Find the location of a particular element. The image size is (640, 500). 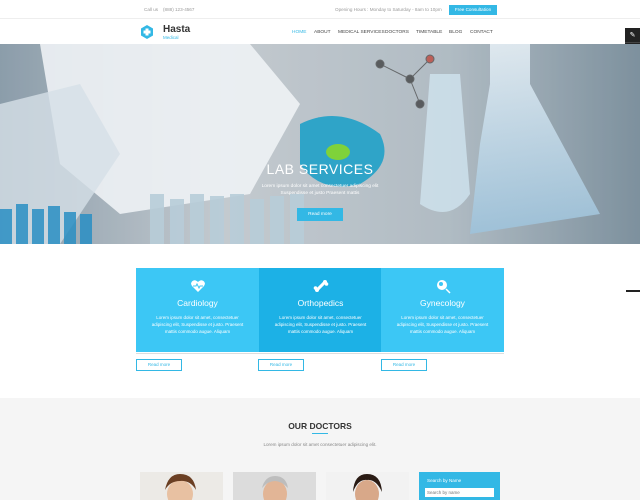

phone-number: (888) 123-4567 is located at coordinates (178, 9).